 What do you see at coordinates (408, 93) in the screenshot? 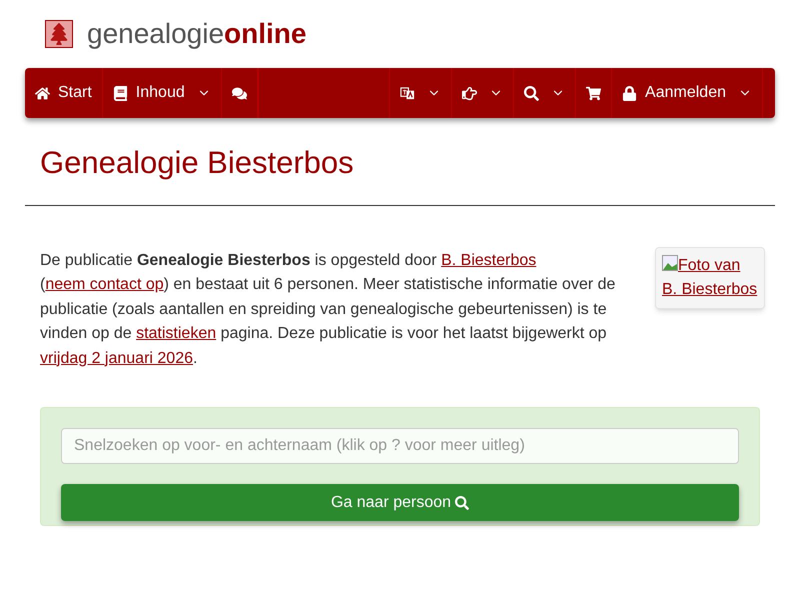
I see `translation-icon` at bounding box center [408, 93].